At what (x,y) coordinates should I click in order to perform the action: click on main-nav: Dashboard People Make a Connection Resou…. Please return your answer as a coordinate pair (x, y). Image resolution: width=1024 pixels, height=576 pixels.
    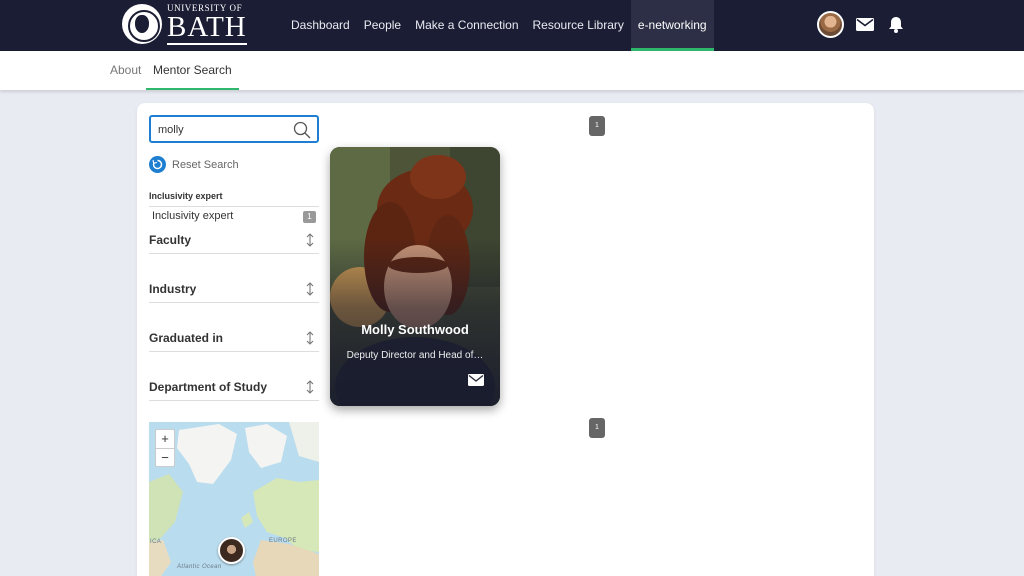
    Looking at the image, I should click on (499, 25).